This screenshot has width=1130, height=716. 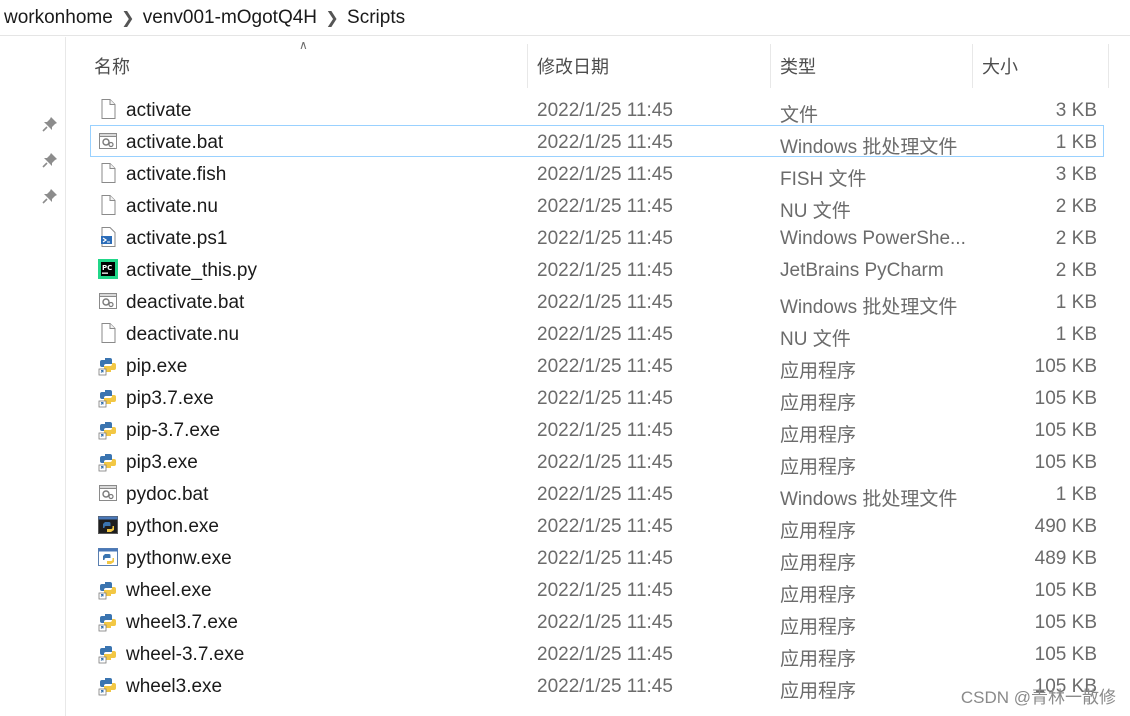 I want to click on sort-ascending-icon: ∧, so click(x=303, y=45).